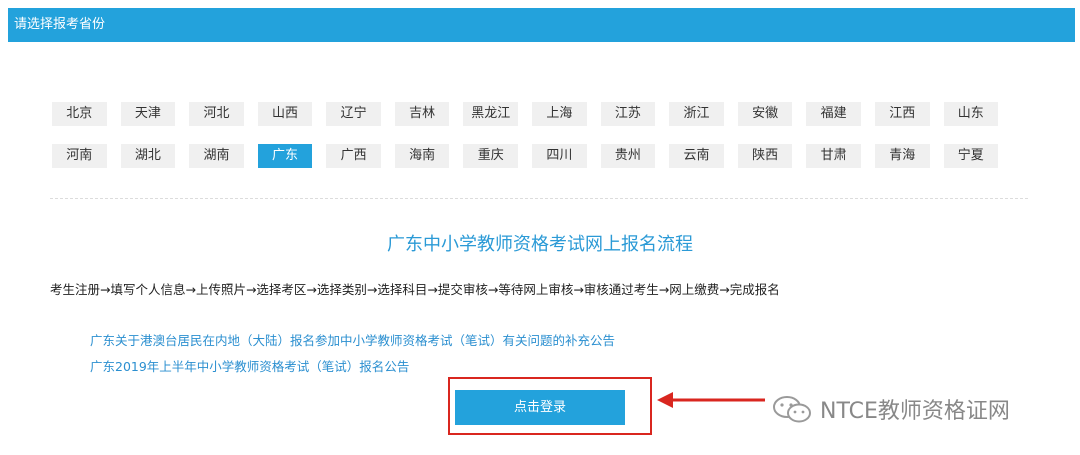 This screenshot has width=1080, height=455. I want to click on watermark: NTCE教师资格证网, so click(890, 409).